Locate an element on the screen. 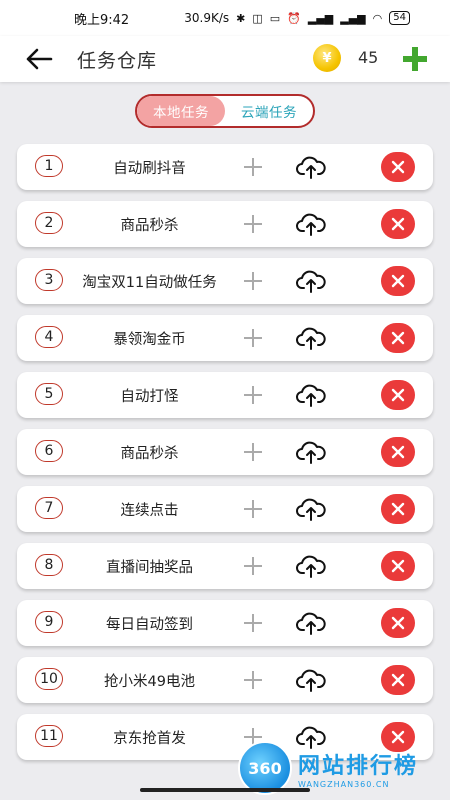 This screenshot has height=800, width=450. task-row: 7 连续点击 is located at coordinates (225, 509).